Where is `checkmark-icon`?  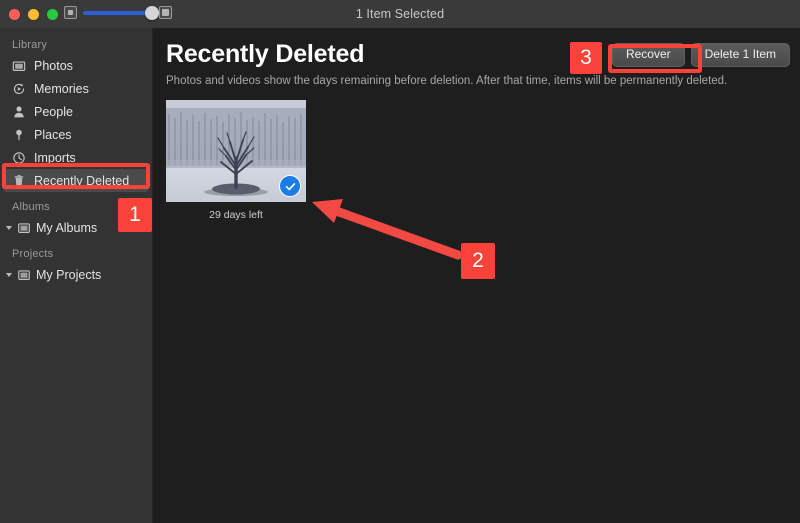 checkmark-icon is located at coordinates (290, 186).